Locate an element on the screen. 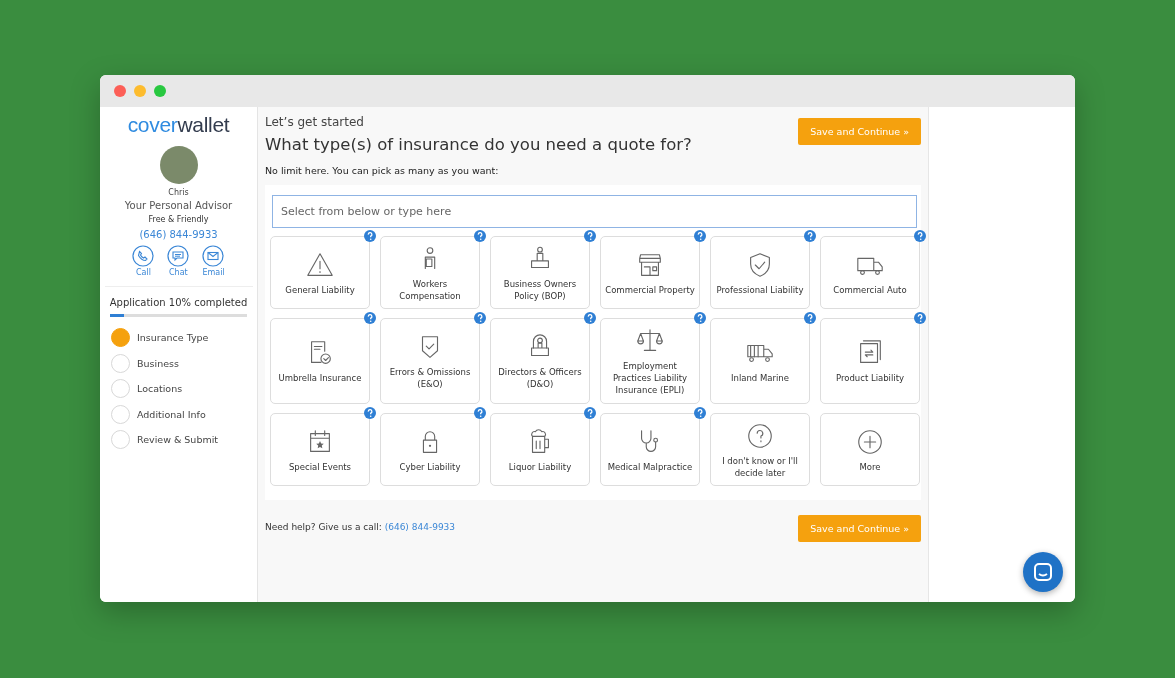 The image size is (1175, 678). advisor-tagline: Free & Friendly is located at coordinates (178, 219).